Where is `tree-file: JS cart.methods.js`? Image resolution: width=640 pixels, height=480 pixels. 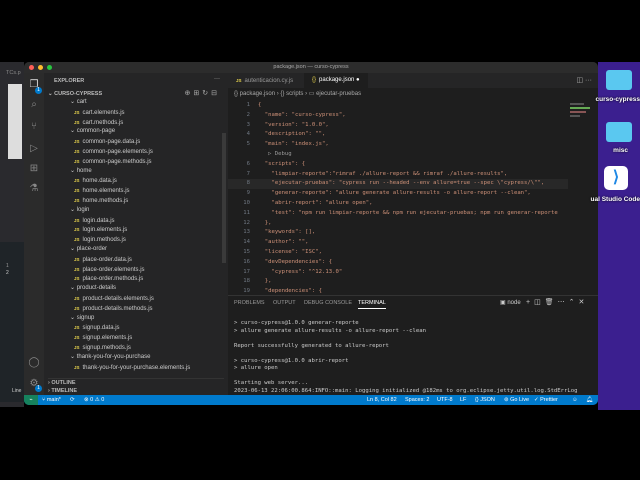 tree-file: JS cart.methods.js is located at coordinates (98, 123).